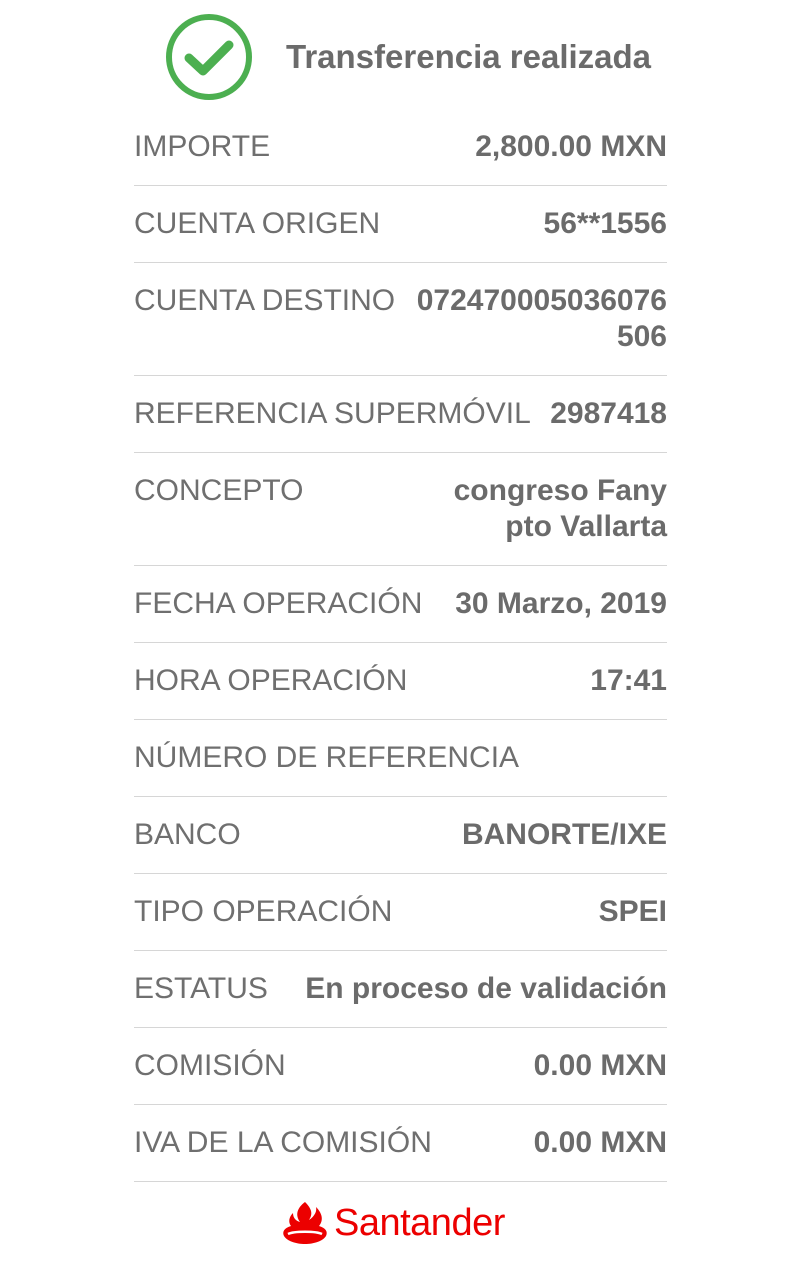 The width and height of the screenshot is (801, 1280). What do you see at coordinates (219, 490) in the screenshot?
I see `detail-label: CONCEPTO` at bounding box center [219, 490].